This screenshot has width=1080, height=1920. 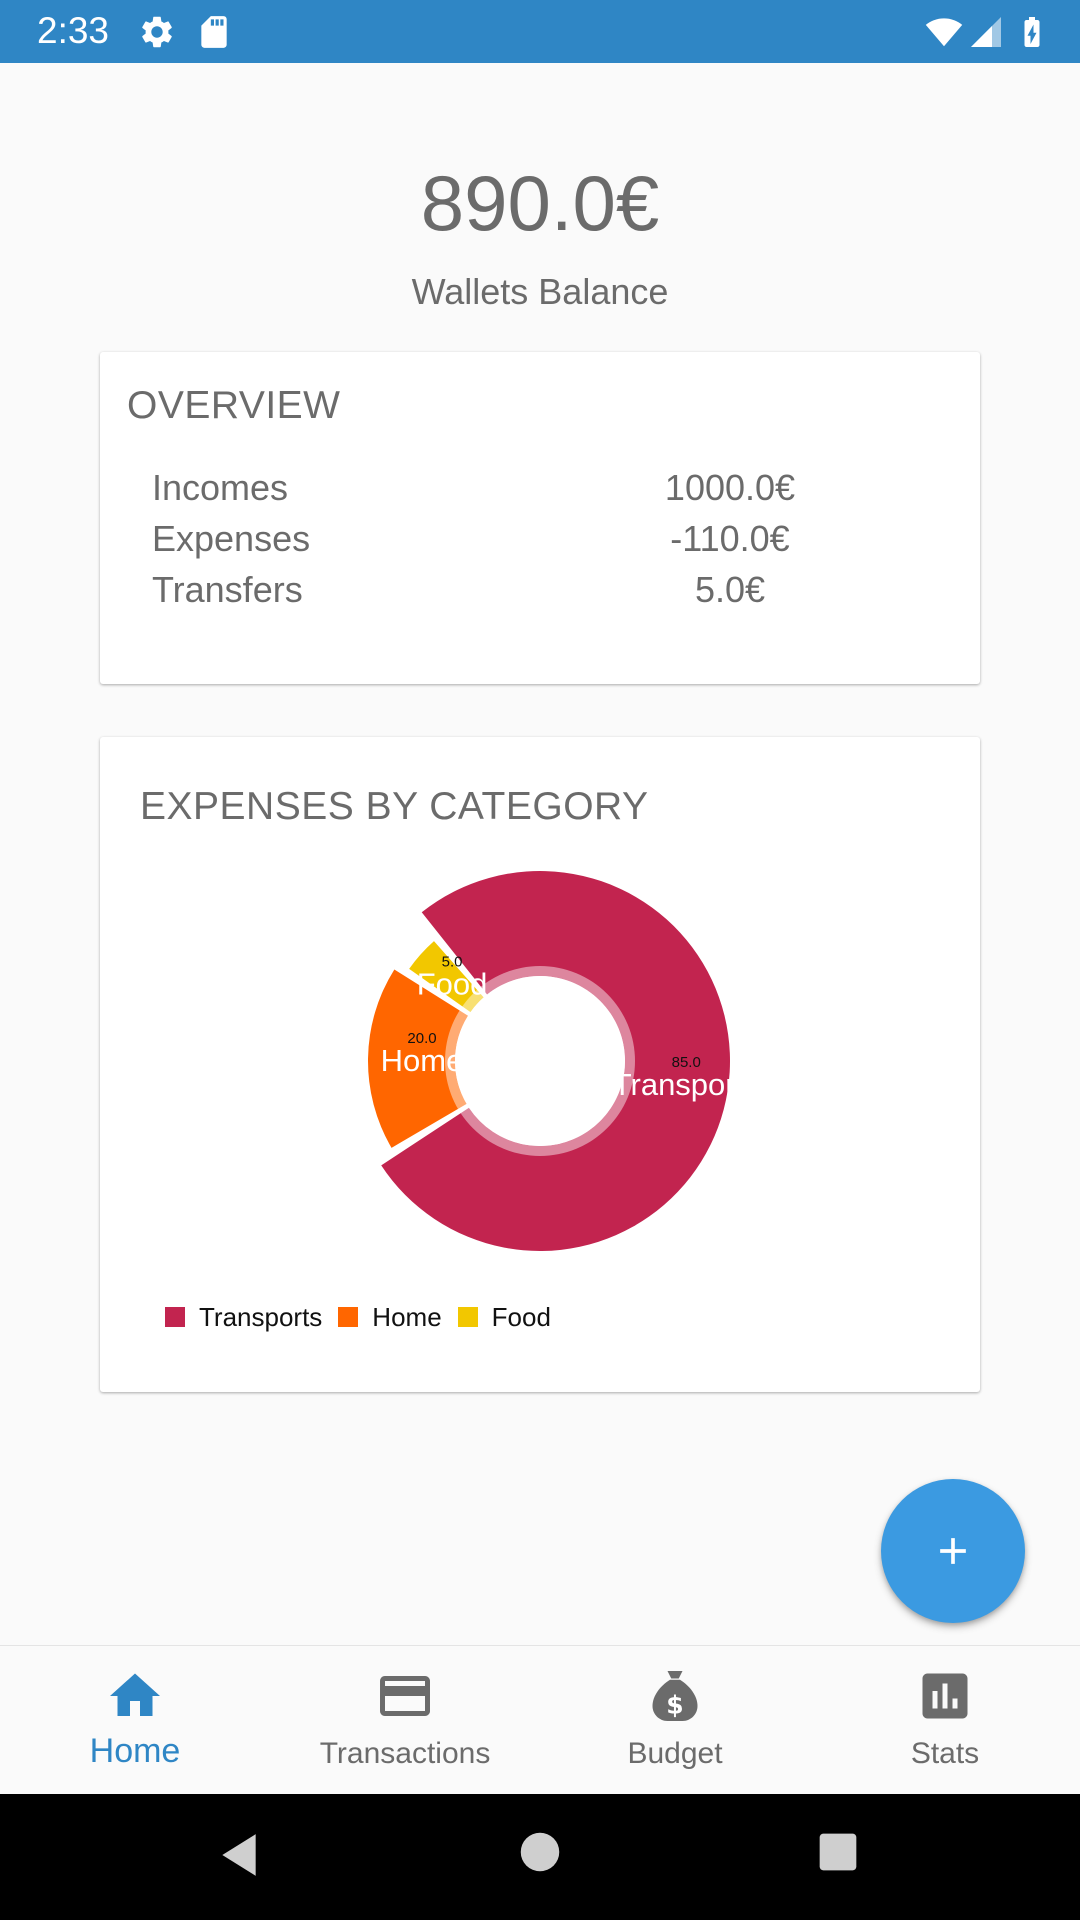 What do you see at coordinates (540, 291) in the screenshot?
I see `balance-label: Wallets Balance` at bounding box center [540, 291].